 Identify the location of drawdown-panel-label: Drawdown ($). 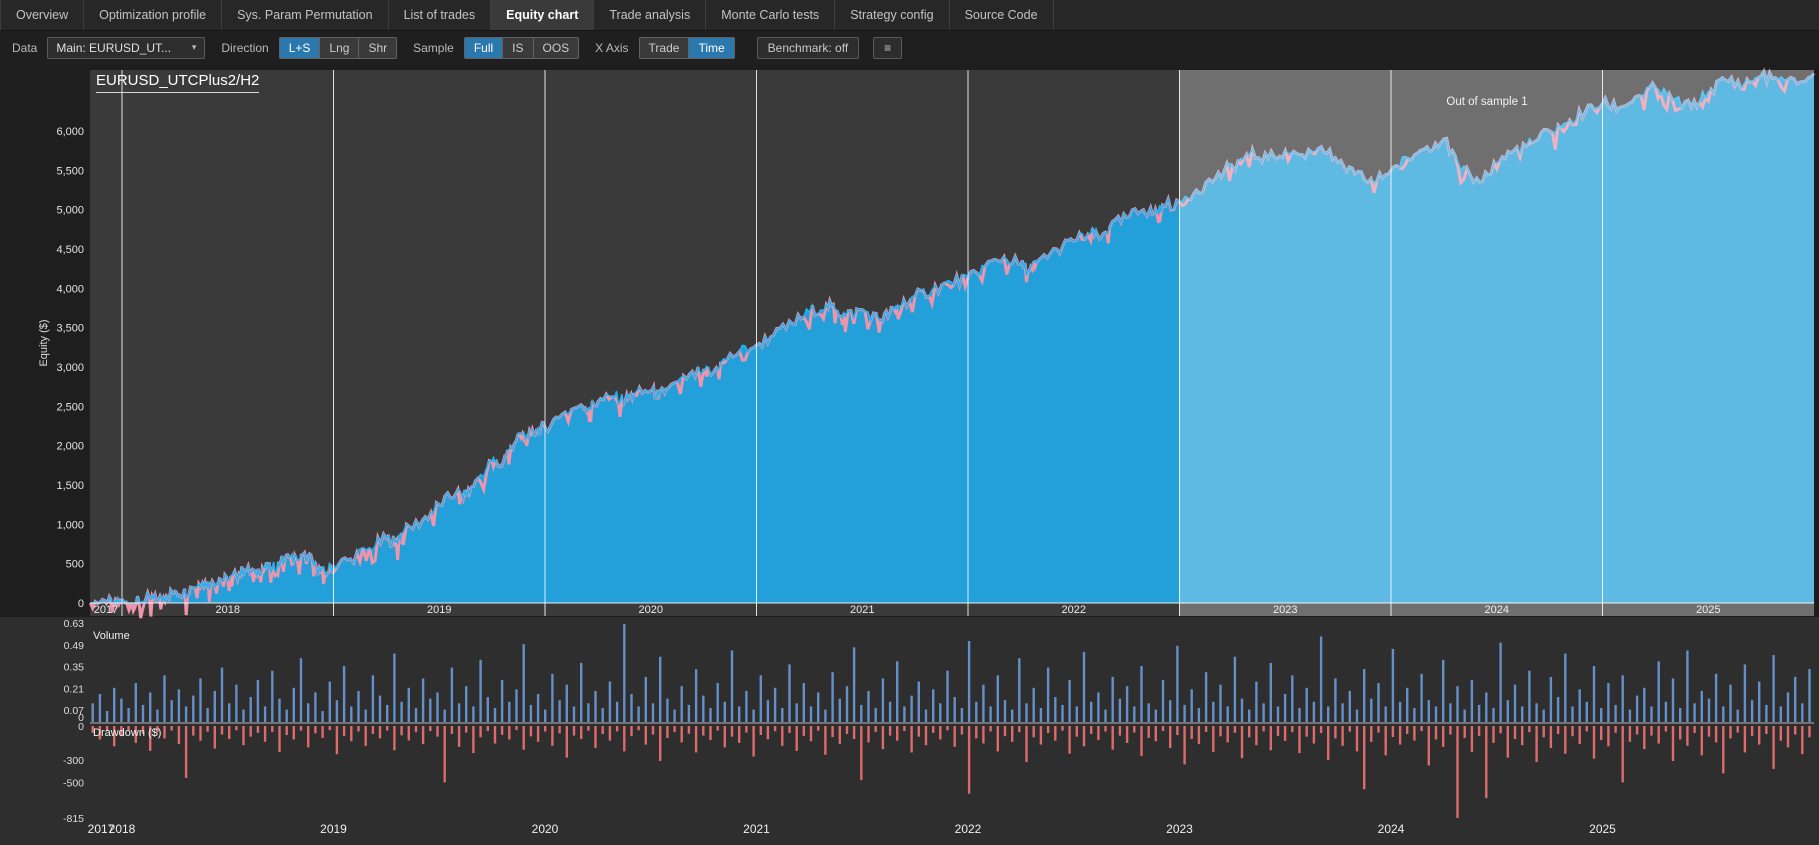
(127, 733).